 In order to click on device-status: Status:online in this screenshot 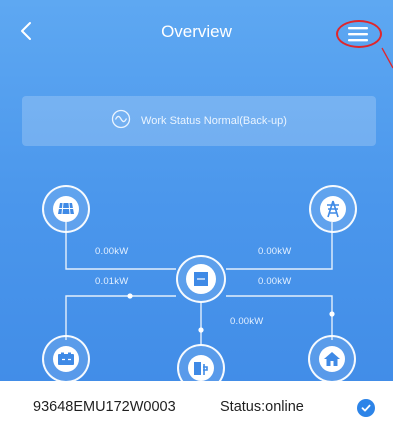, I will do `click(262, 407)`.